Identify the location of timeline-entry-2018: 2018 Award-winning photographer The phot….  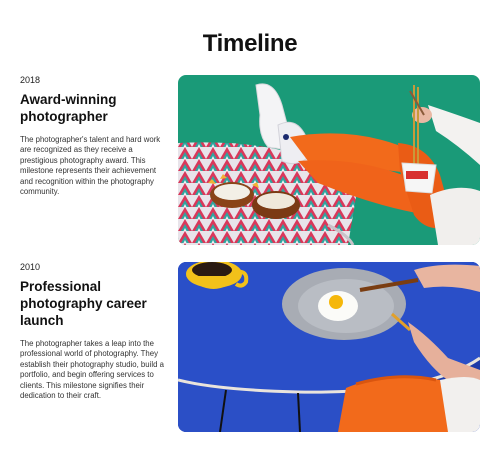
(95, 136).